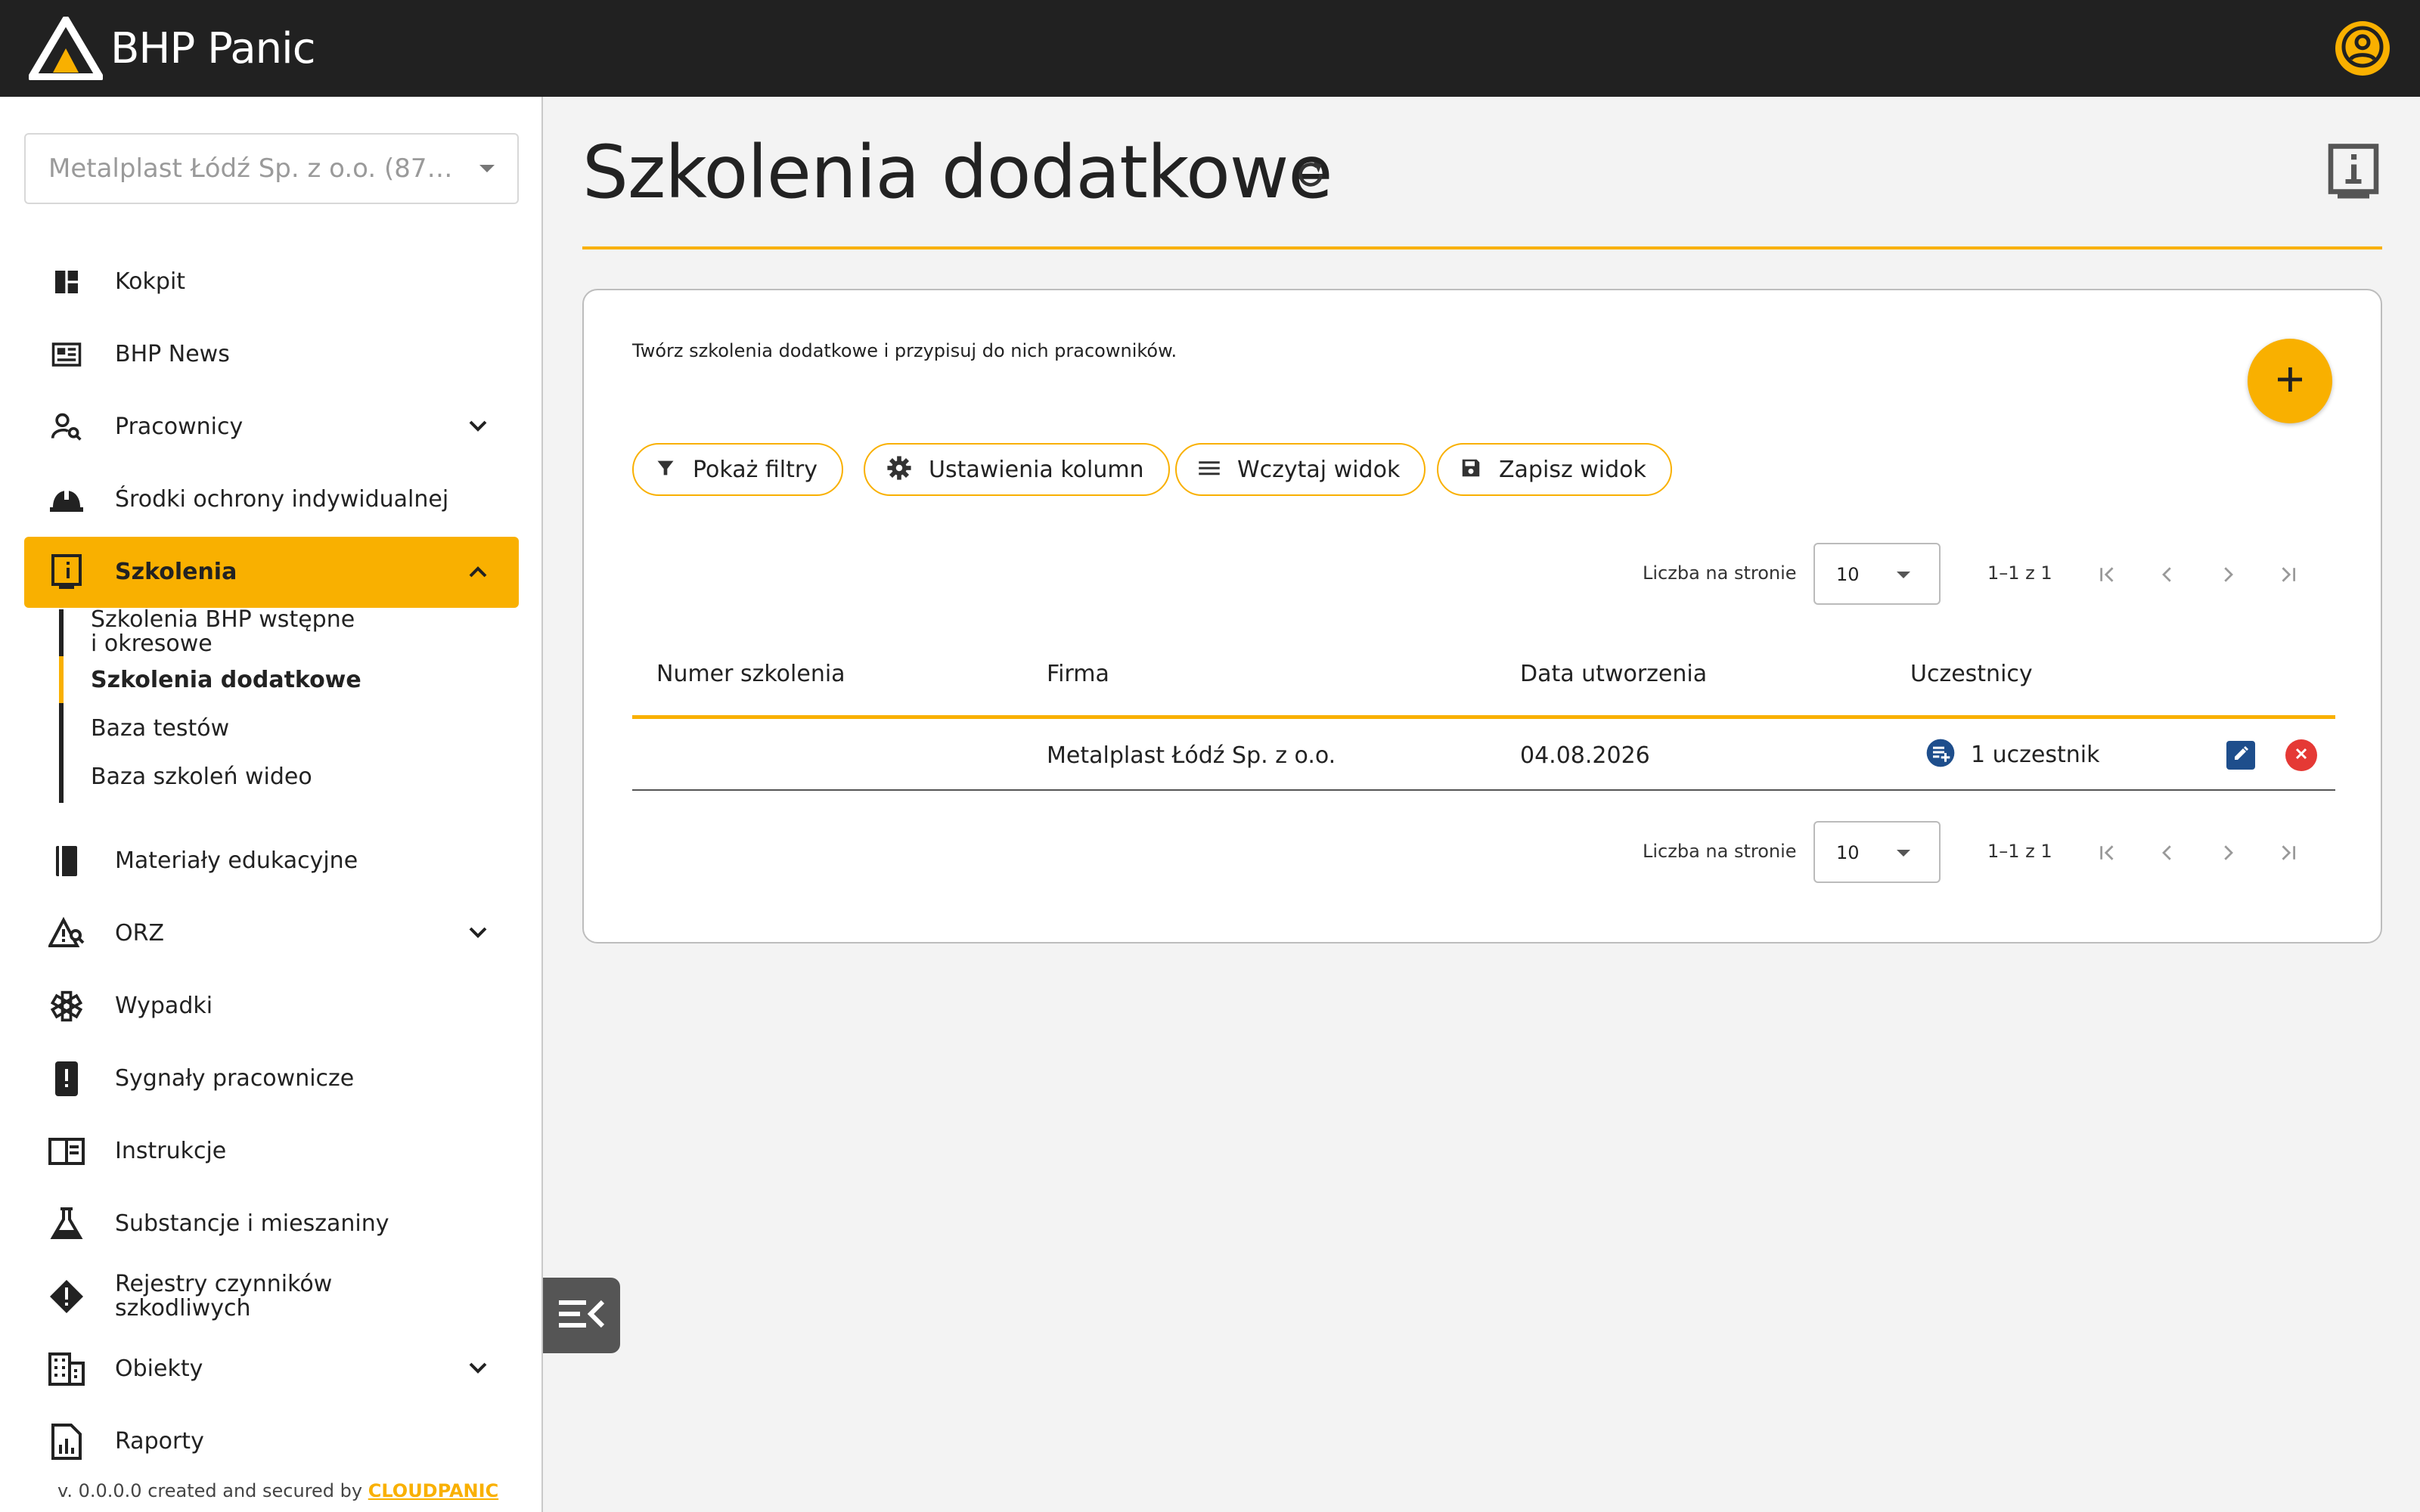 This screenshot has height=1512, width=2420. What do you see at coordinates (236, 861) in the screenshot?
I see `sidebar-item-label: Materiały edukacyjne` at bounding box center [236, 861].